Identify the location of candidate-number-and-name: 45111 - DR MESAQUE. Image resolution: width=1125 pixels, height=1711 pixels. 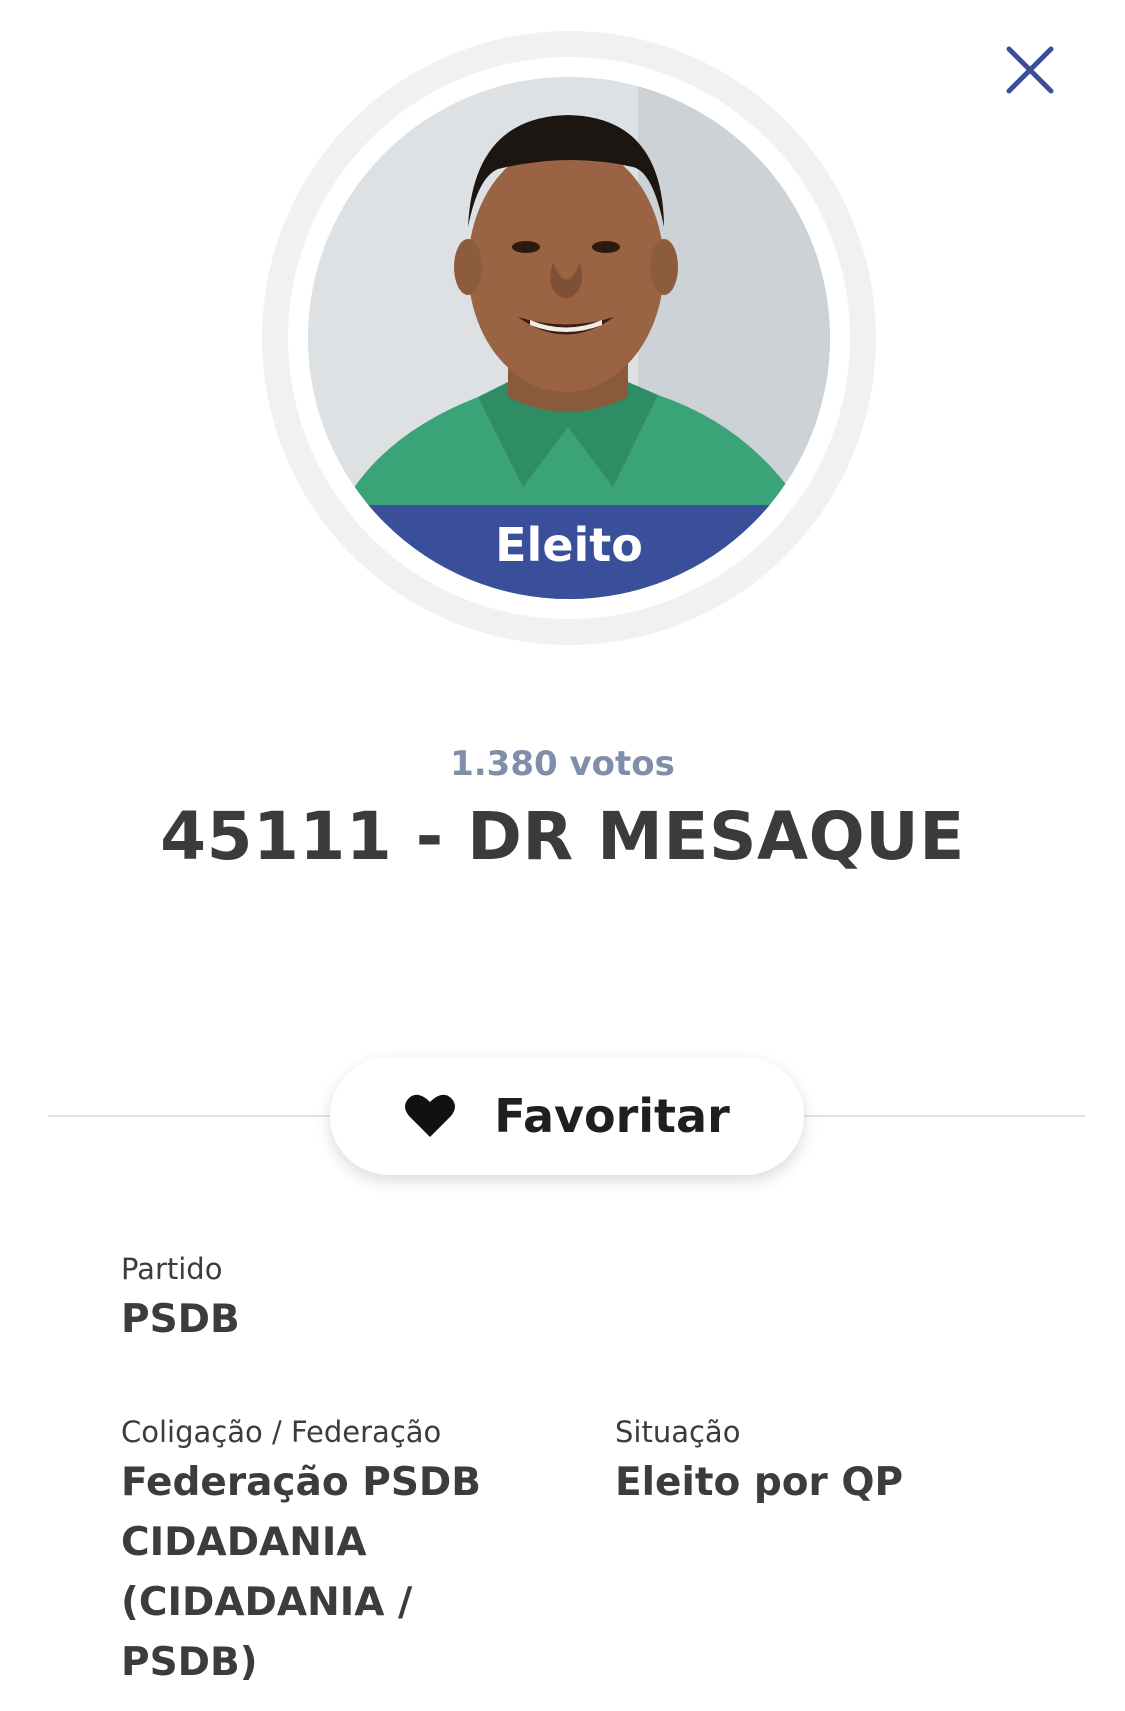
(562, 836).